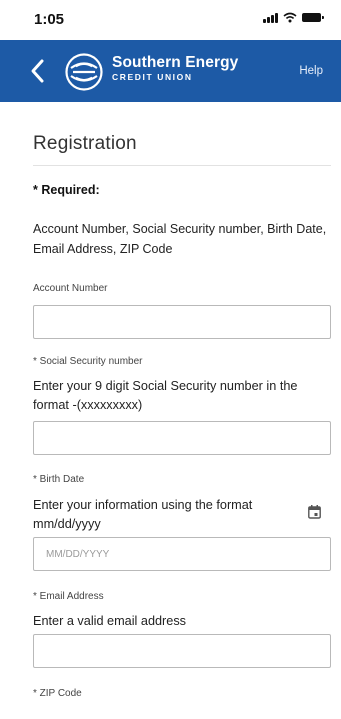 This screenshot has width=341, height=719. Describe the element at coordinates (57, 693) in the screenshot. I see `zip-code-label: * ZIP Code` at that location.